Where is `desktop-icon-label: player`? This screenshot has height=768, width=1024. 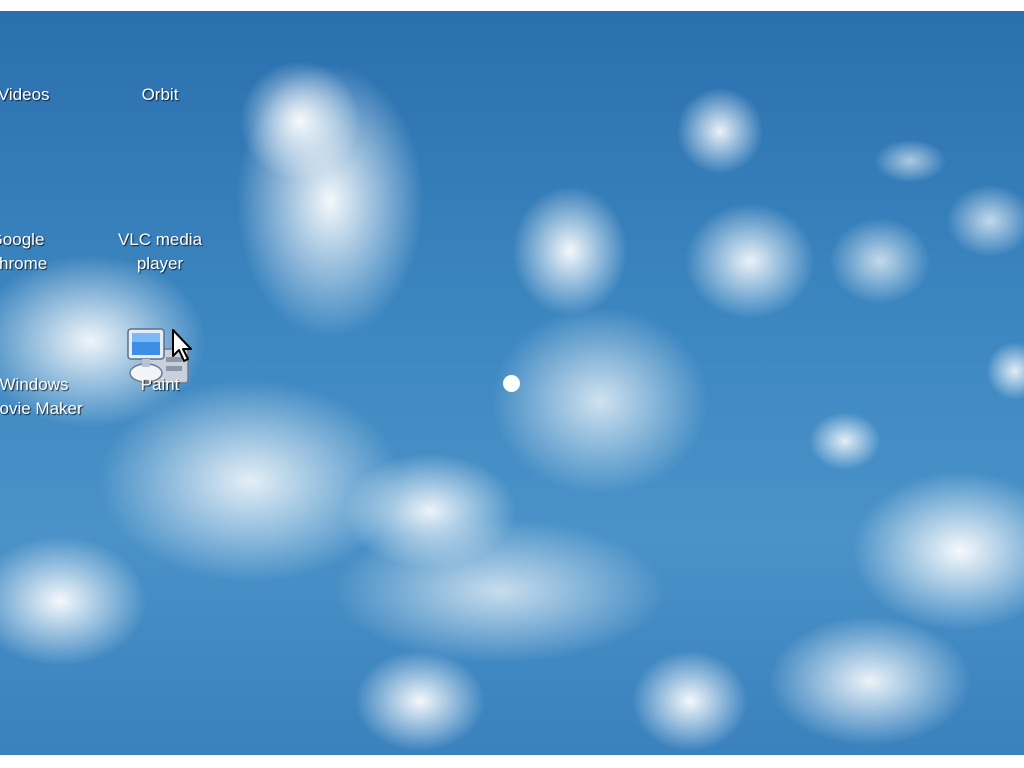 desktop-icon-label: player is located at coordinates (160, 263).